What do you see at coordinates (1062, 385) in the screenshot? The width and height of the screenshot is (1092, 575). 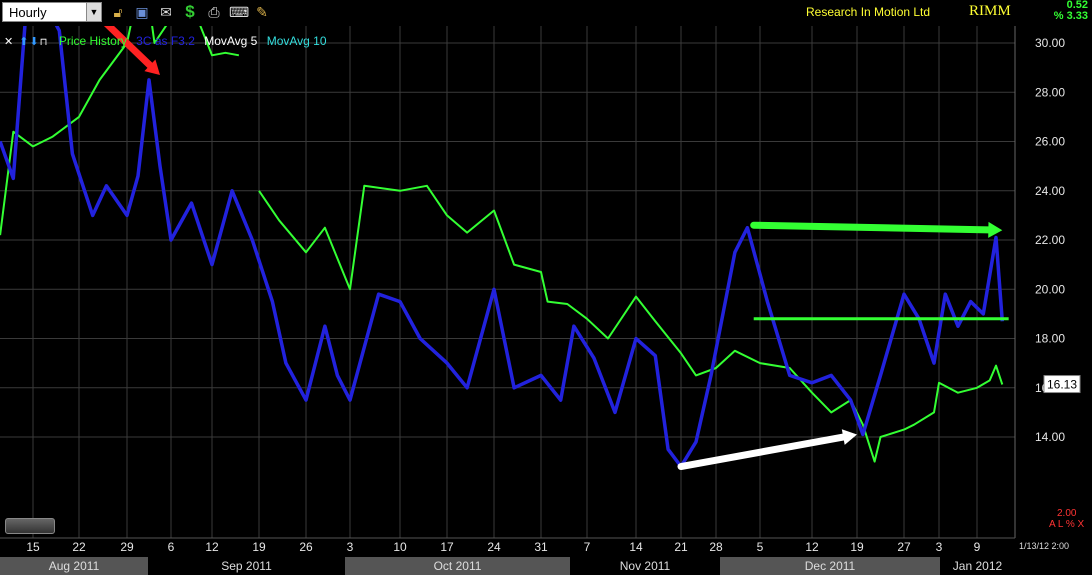 I see `last-price-label: 16.13` at bounding box center [1062, 385].